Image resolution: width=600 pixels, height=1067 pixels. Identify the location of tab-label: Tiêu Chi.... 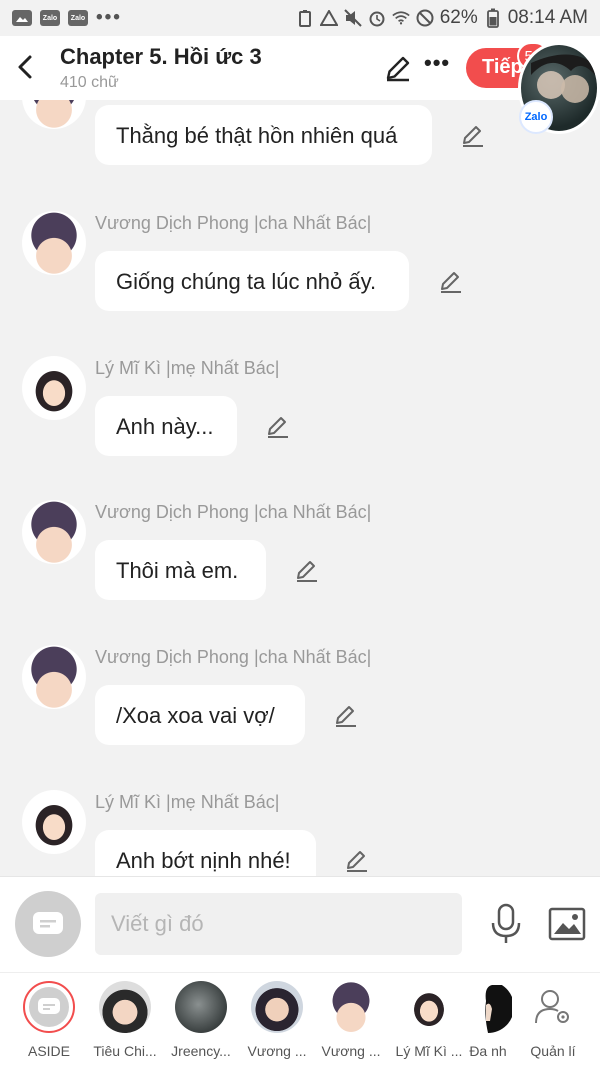
(125, 1051).